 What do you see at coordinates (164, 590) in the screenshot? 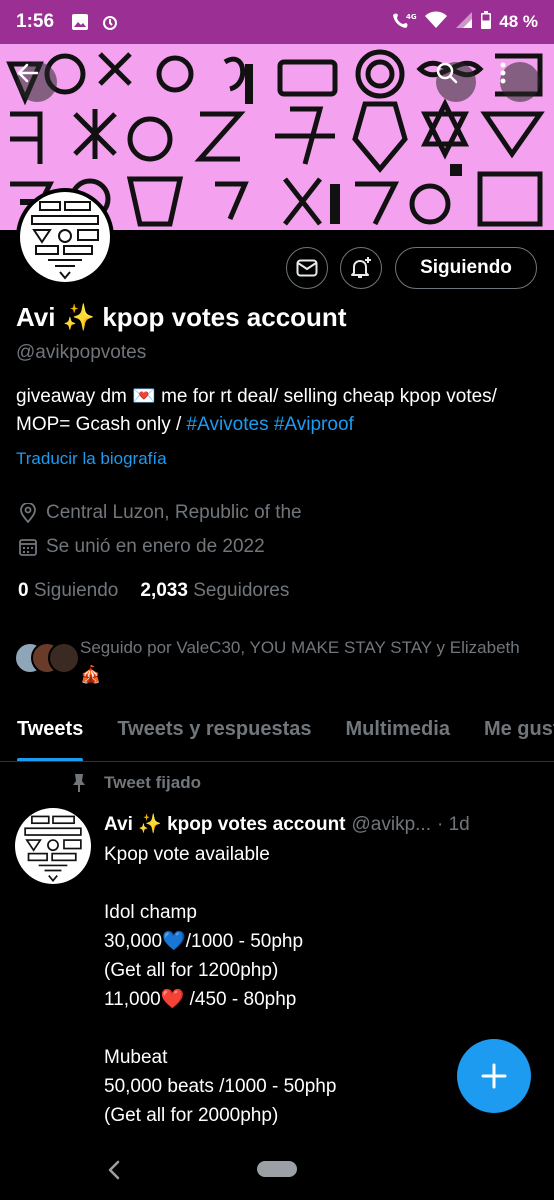
I see `followers-count: 2,033` at bounding box center [164, 590].